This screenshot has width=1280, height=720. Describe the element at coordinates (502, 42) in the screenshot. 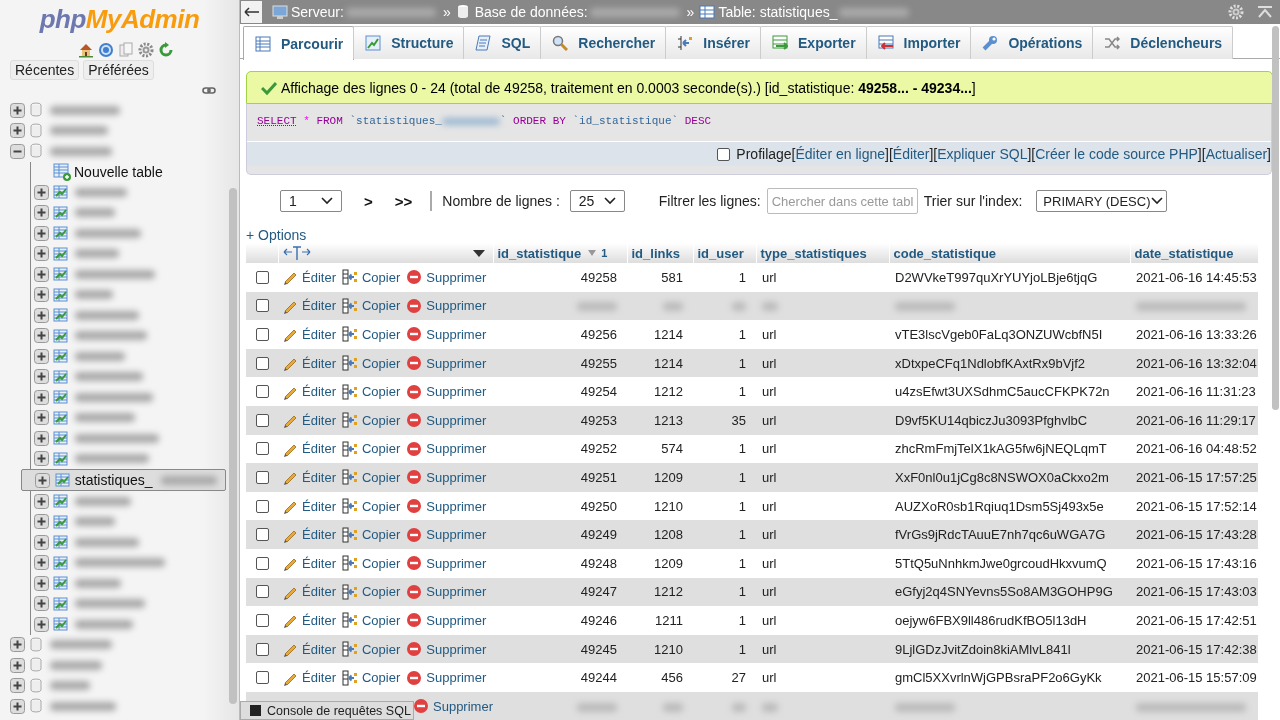

I see `tab: SQL` at that location.